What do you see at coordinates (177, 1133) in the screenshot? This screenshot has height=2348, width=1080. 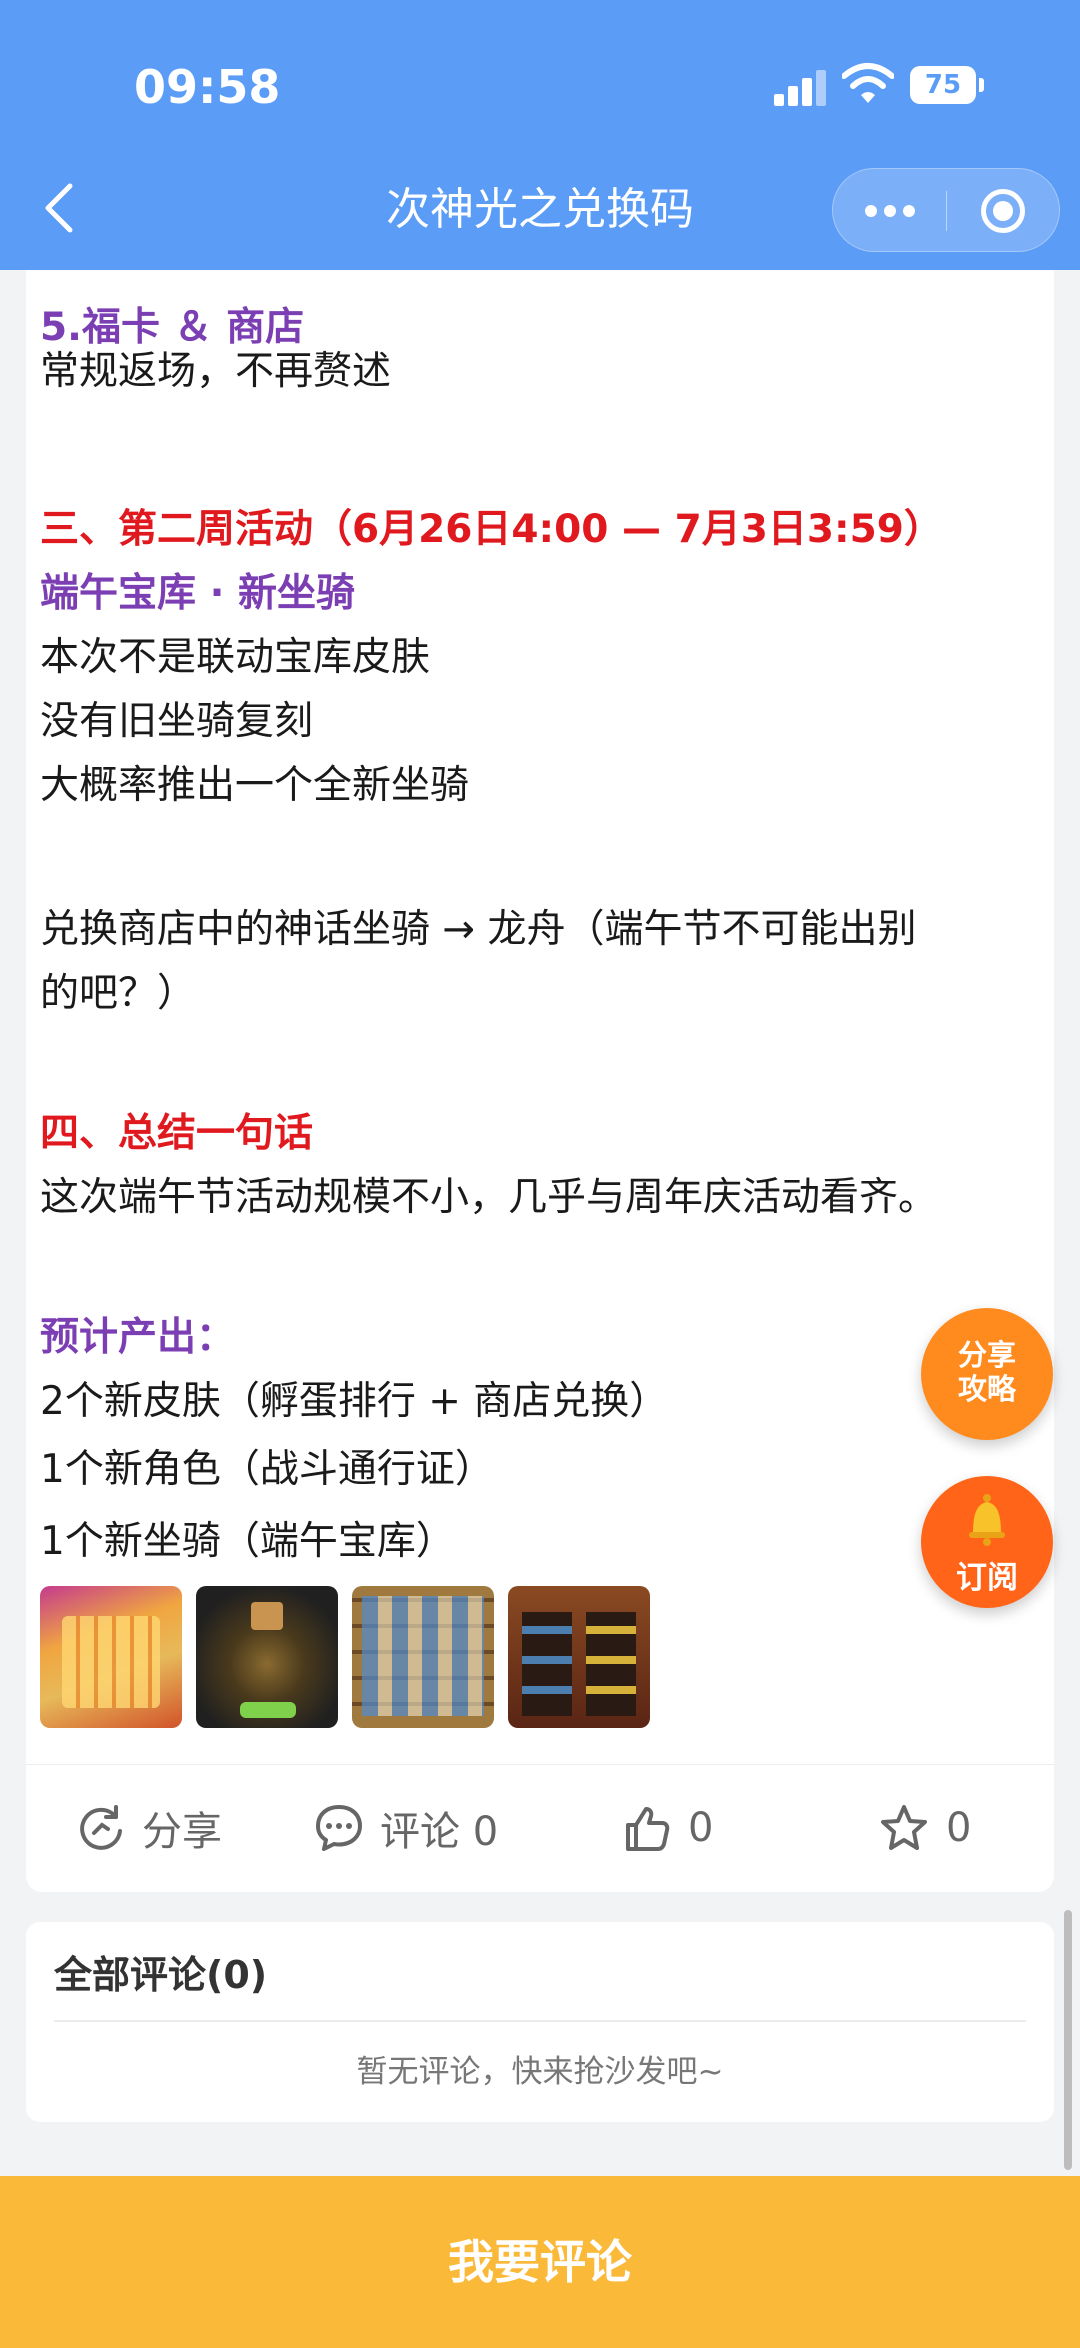 I see `section-title: 四、总结一句话` at bounding box center [177, 1133].